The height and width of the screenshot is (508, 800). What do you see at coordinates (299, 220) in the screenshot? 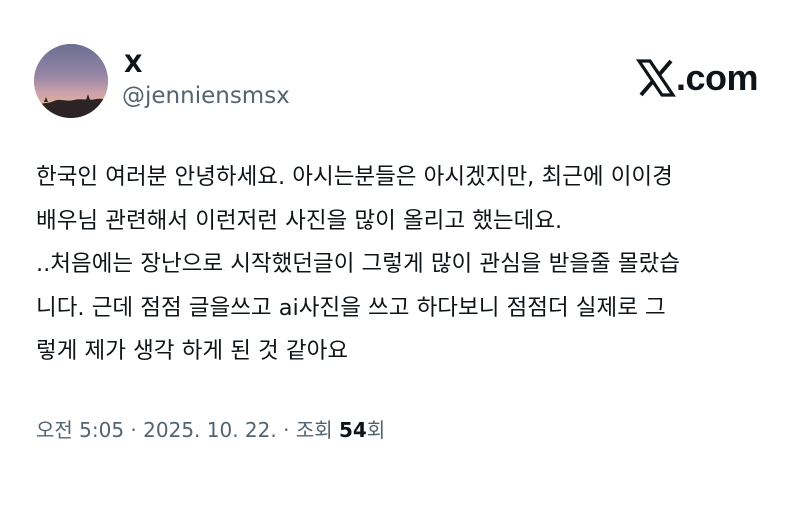
I see `tweet-text-line: 배우님 관련해서 이런저런 사진을 많이 올리고 했는데요.` at bounding box center [299, 220].